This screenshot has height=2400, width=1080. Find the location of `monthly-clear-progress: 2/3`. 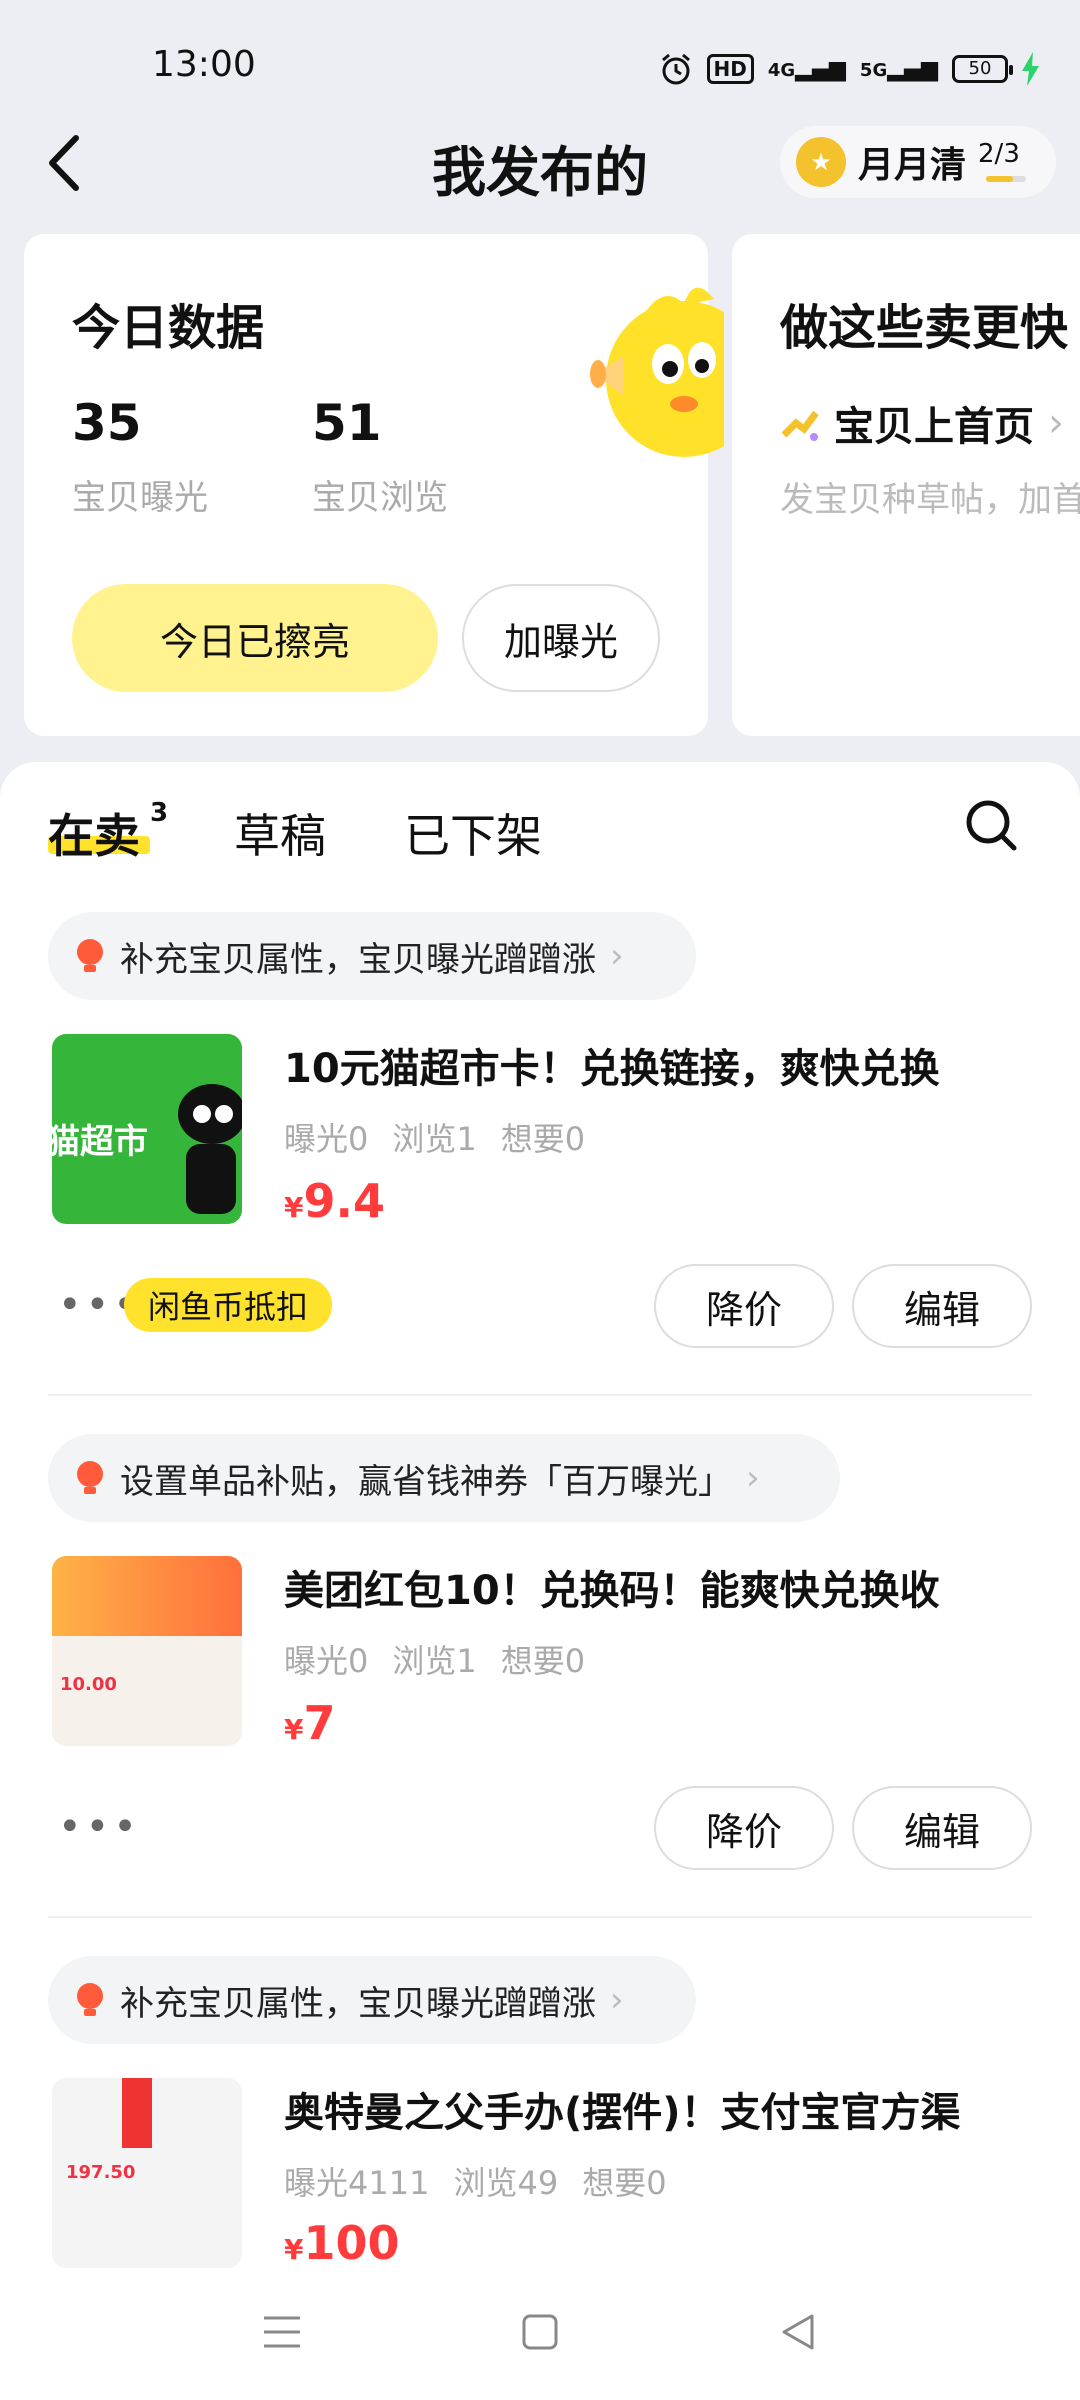

monthly-clear-progress: 2/3 is located at coordinates (999, 154).